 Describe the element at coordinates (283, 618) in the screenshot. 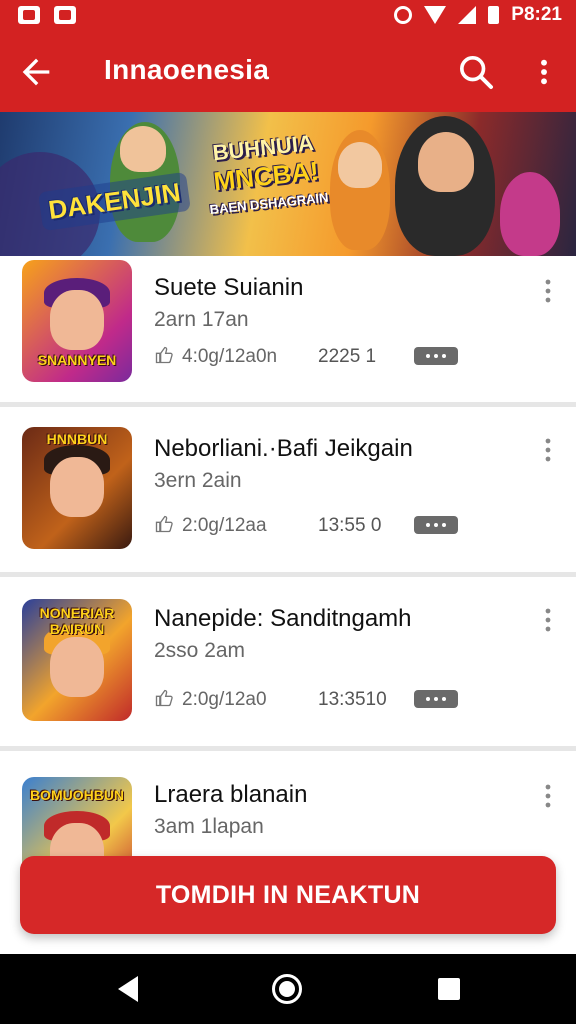

I see `item-title: Nanepide: Sanditngamh` at that location.